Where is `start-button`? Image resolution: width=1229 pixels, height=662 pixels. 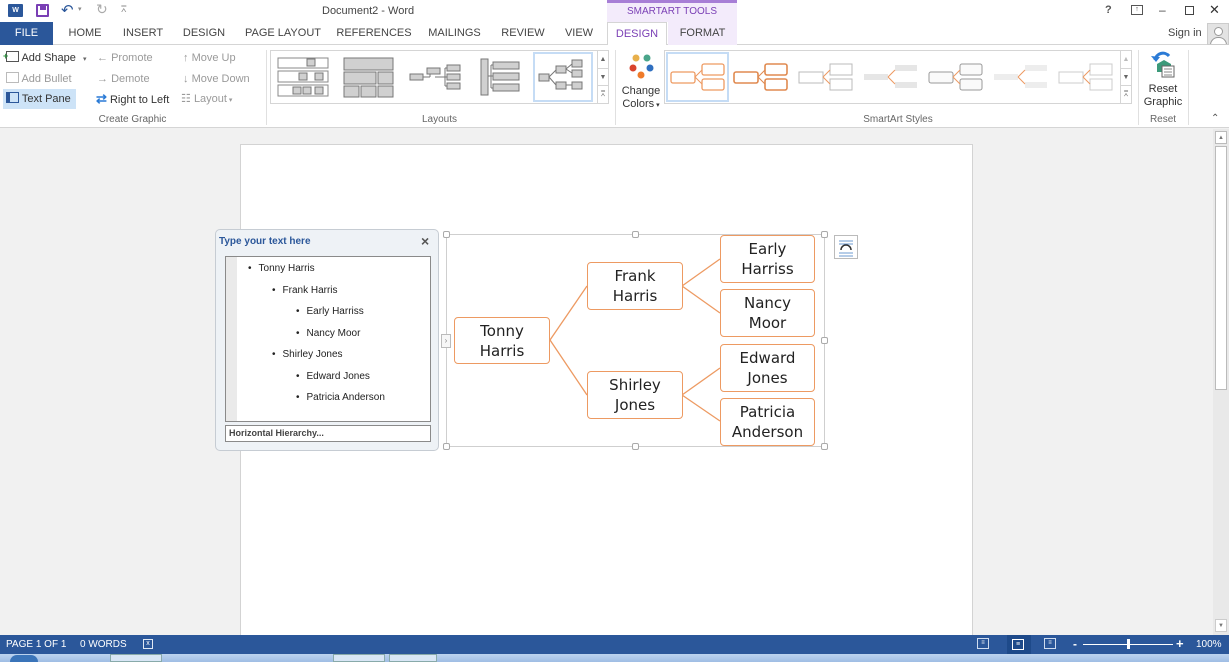
start-button is located at coordinates (24, 658).